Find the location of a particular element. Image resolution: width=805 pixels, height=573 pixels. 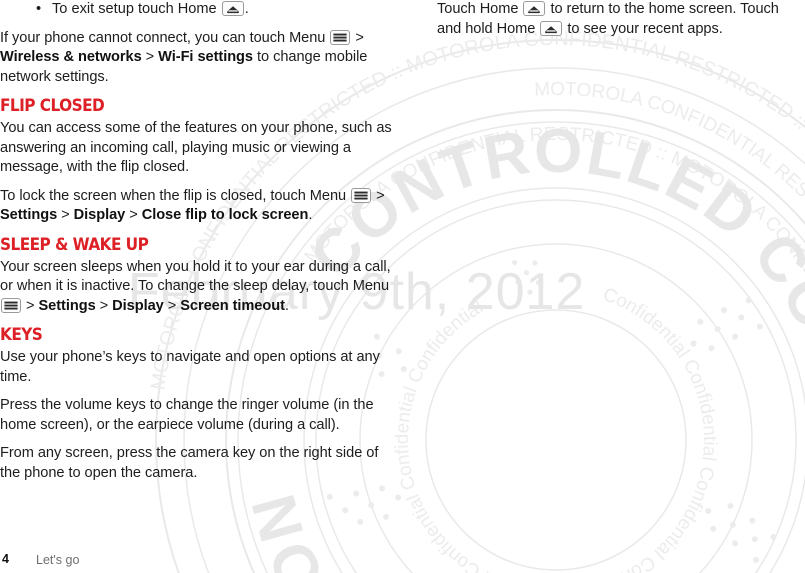

section-heading-keys: Keys is located at coordinates (21, 334).